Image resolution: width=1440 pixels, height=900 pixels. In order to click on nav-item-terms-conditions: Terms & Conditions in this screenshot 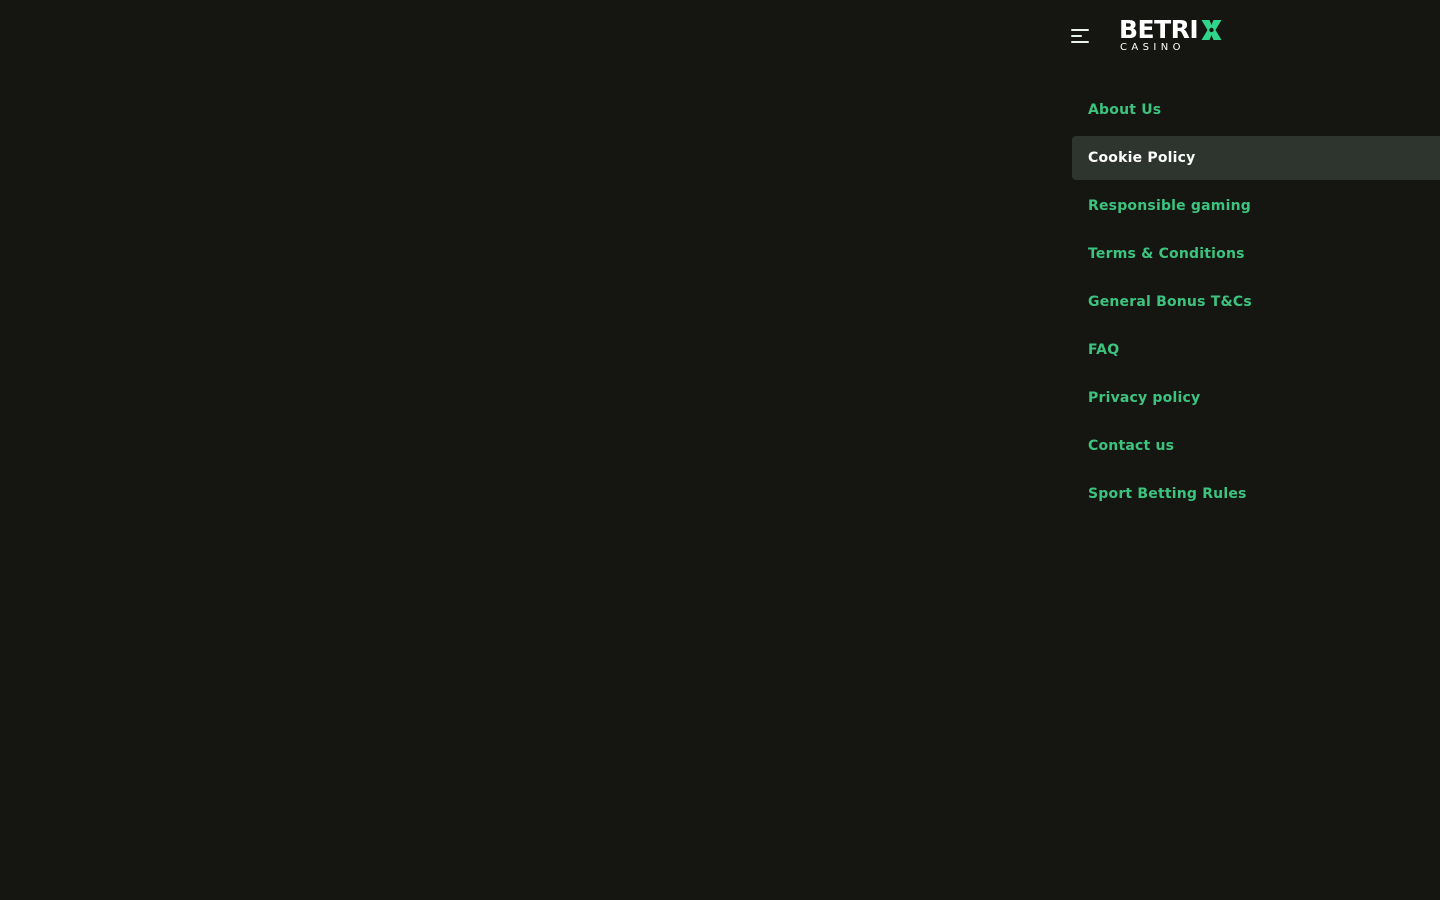, I will do `click(1256, 254)`.